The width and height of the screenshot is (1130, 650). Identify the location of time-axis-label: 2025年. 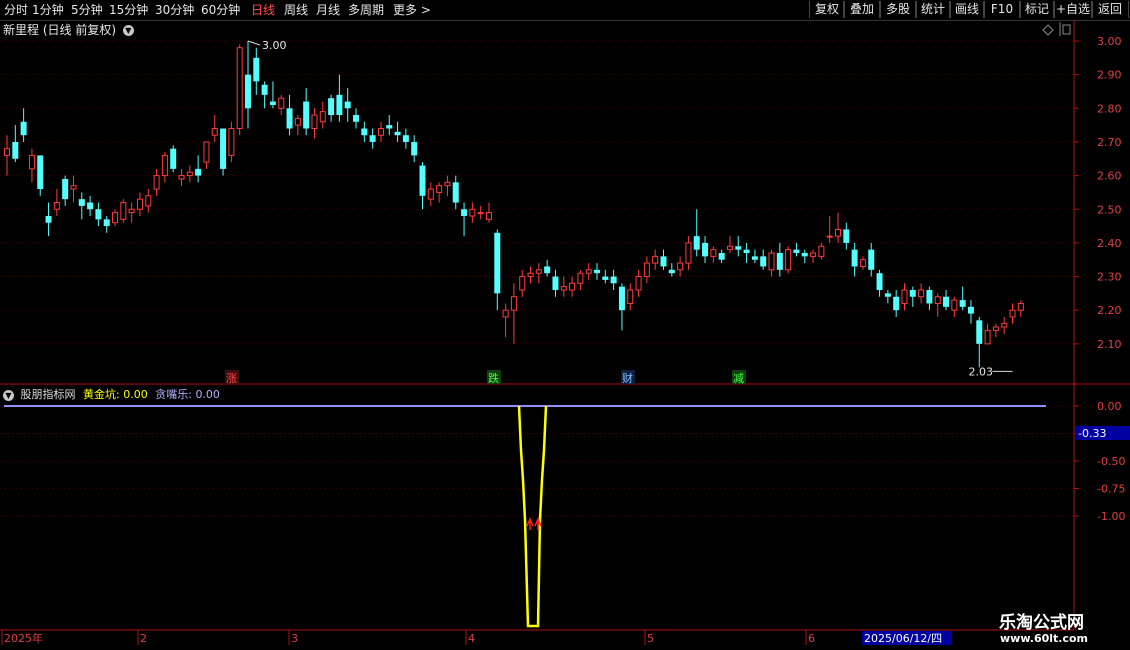
(23, 638).